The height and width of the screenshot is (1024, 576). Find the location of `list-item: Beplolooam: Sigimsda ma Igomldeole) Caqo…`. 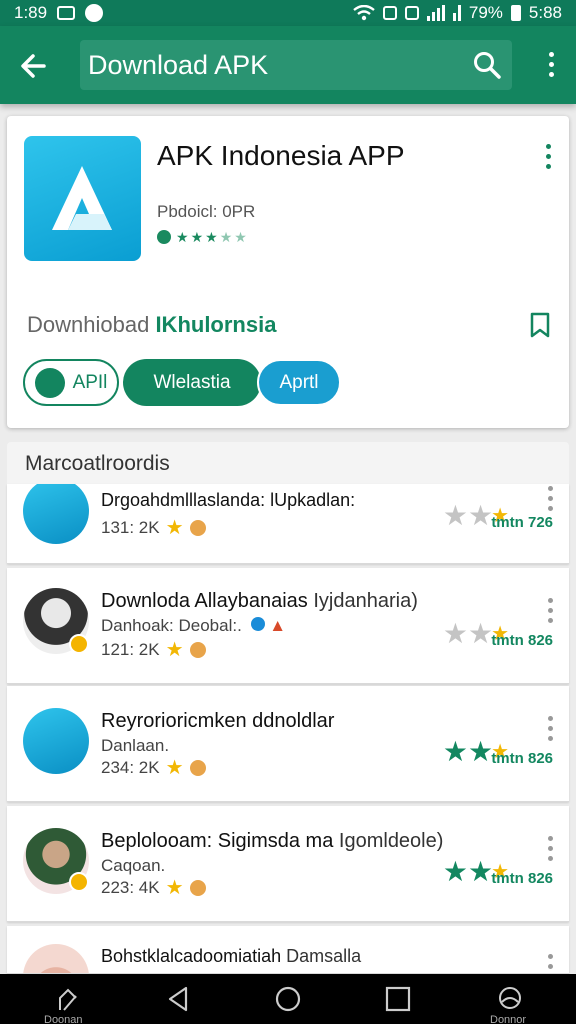

list-item: Beplolooam: Sigimsda ma Igomldeole) Caqo… is located at coordinates (288, 864).